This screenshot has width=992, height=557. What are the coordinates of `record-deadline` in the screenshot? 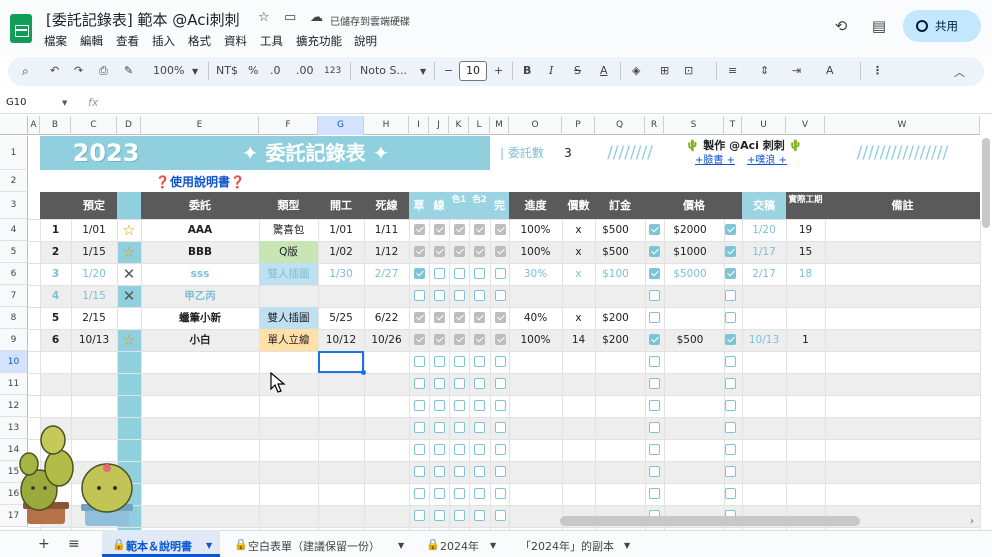 It's located at (386, 296).